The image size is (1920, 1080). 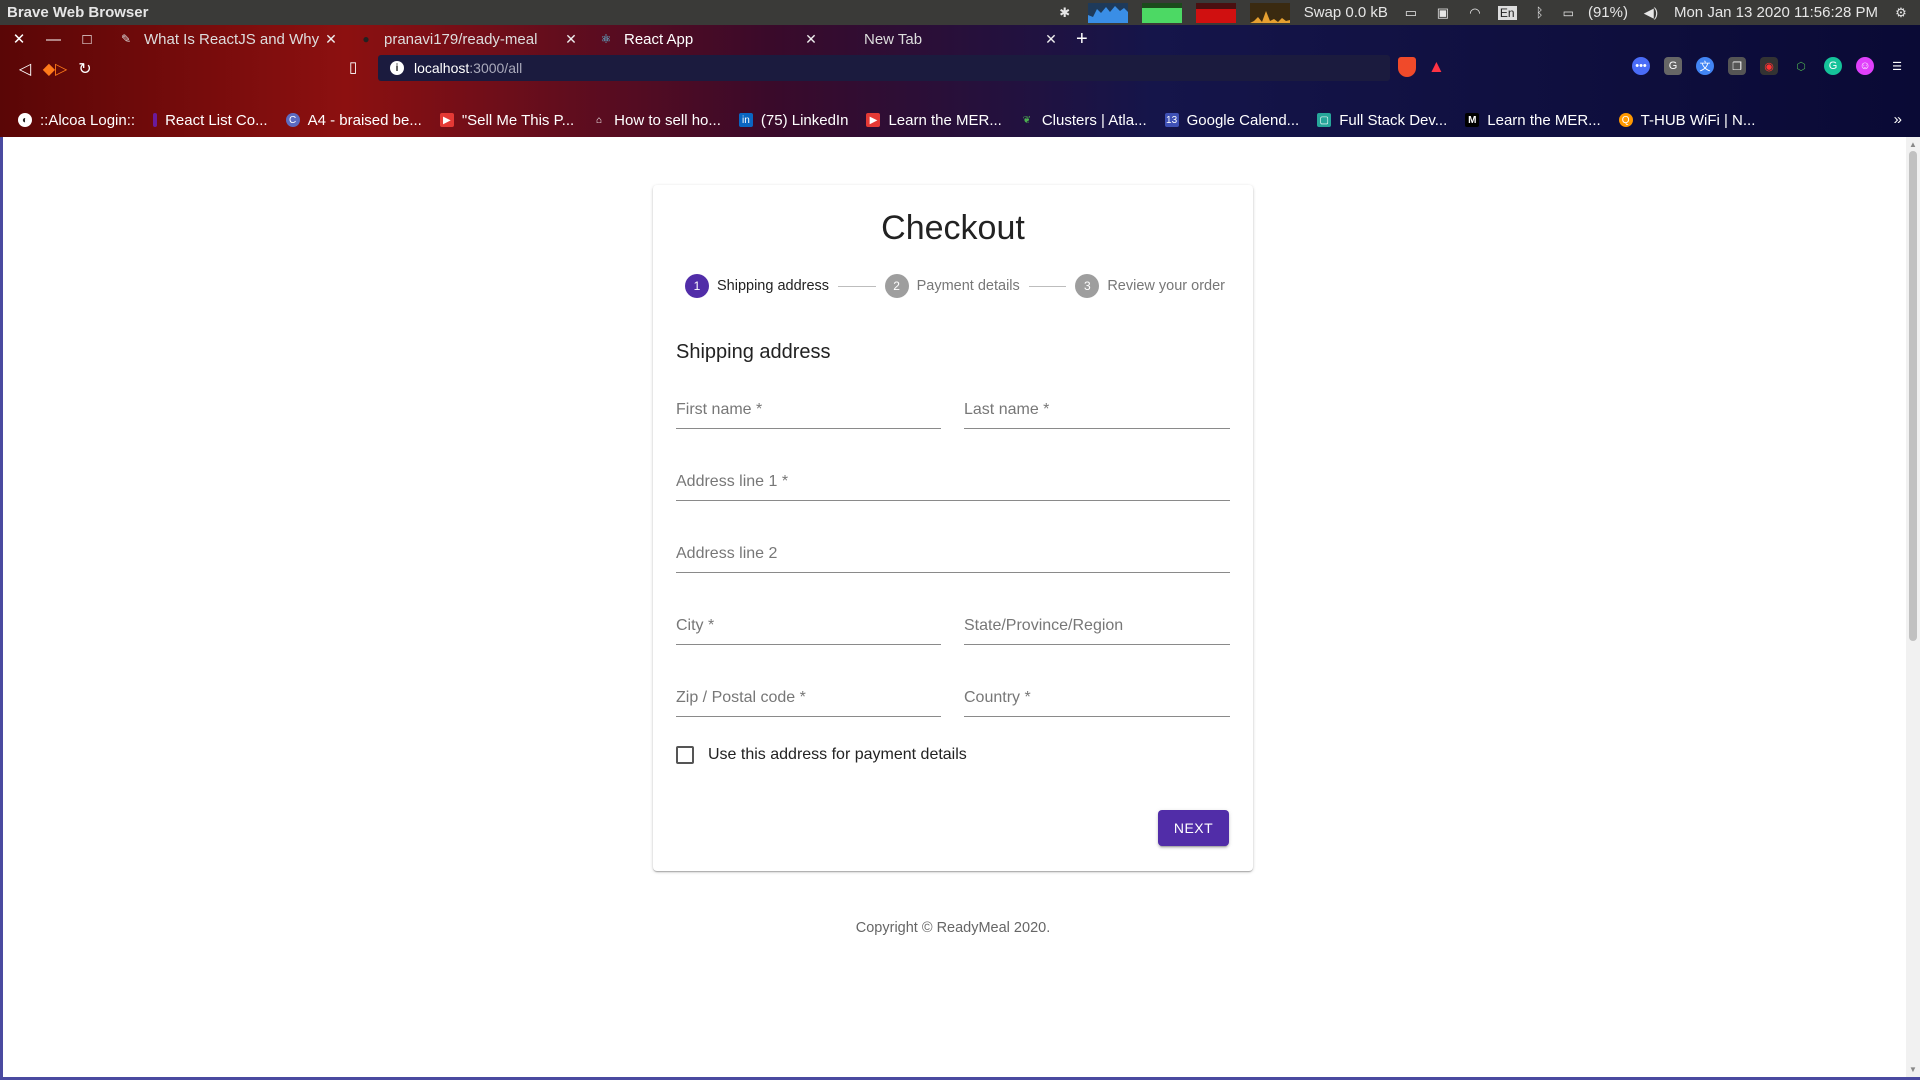 What do you see at coordinates (968, 286) in the screenshot?
I see `step-label: Payment details` at bounding box center [968, 286].